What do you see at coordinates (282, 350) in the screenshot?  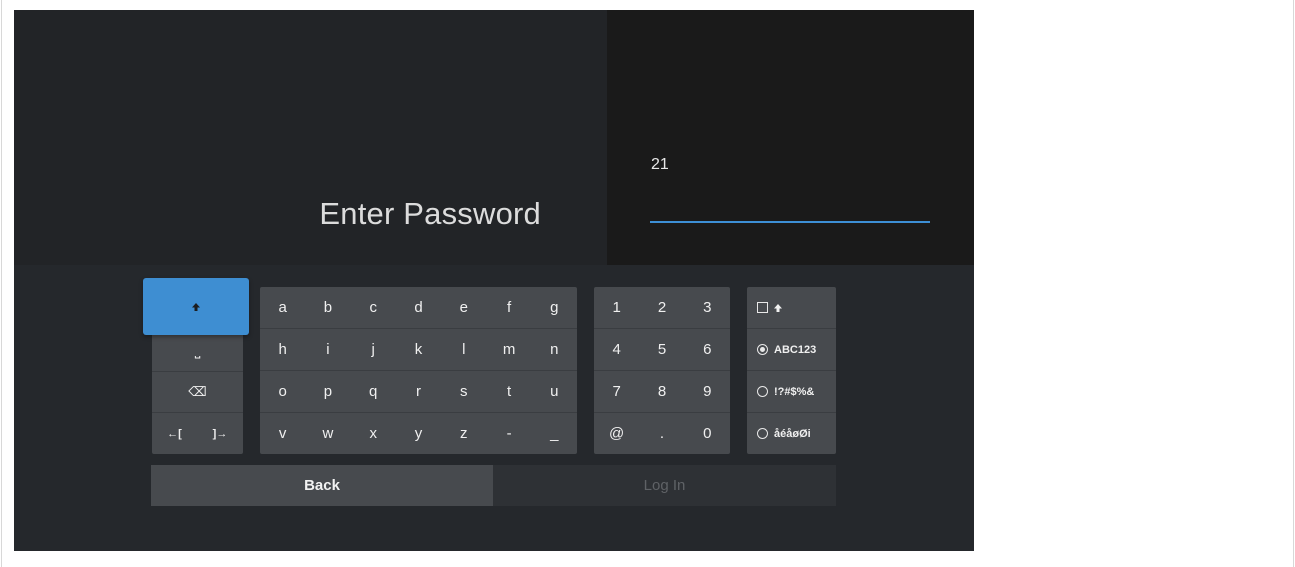 I see `key-h: h` at bounding box center [282, 350].